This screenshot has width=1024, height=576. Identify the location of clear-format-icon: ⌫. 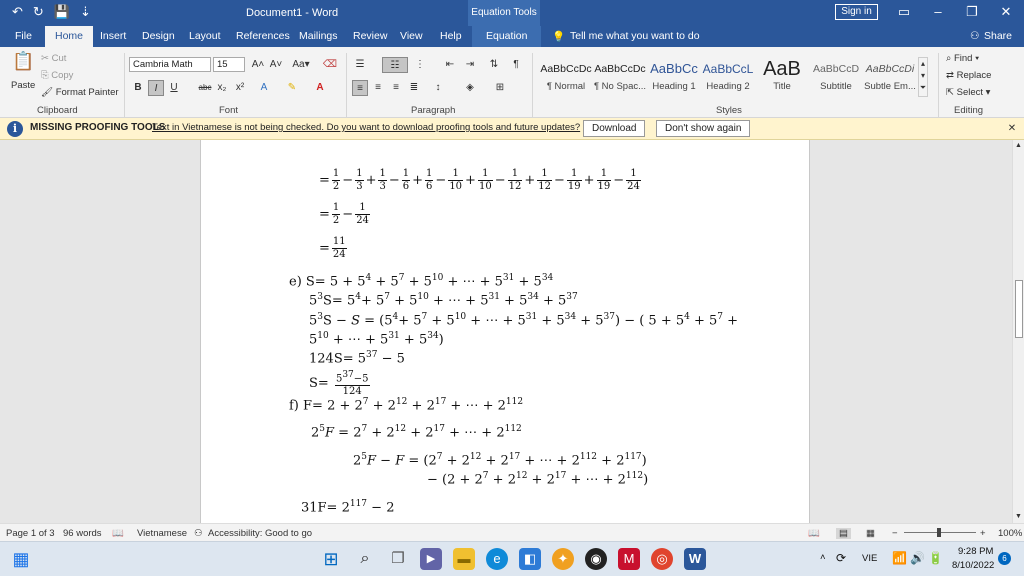
(330, 65).